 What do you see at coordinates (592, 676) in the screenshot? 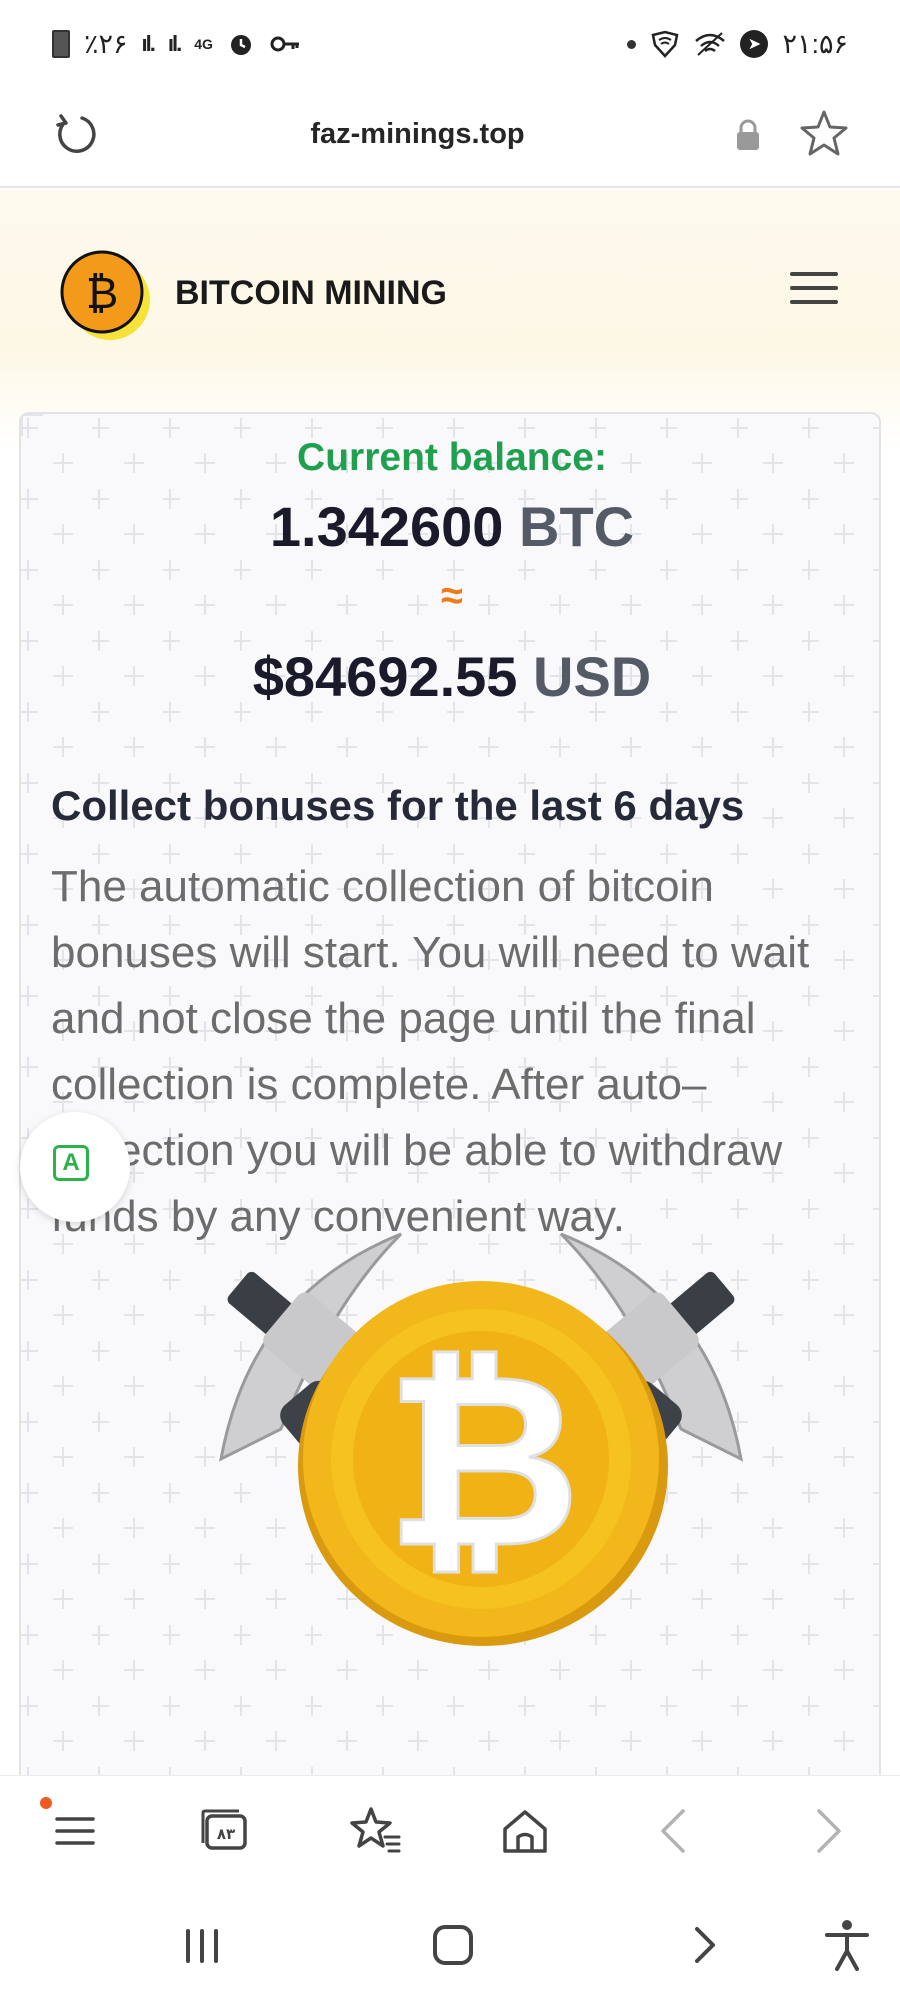
I see `usd-unit: USD` at bounding box center [592, 676].